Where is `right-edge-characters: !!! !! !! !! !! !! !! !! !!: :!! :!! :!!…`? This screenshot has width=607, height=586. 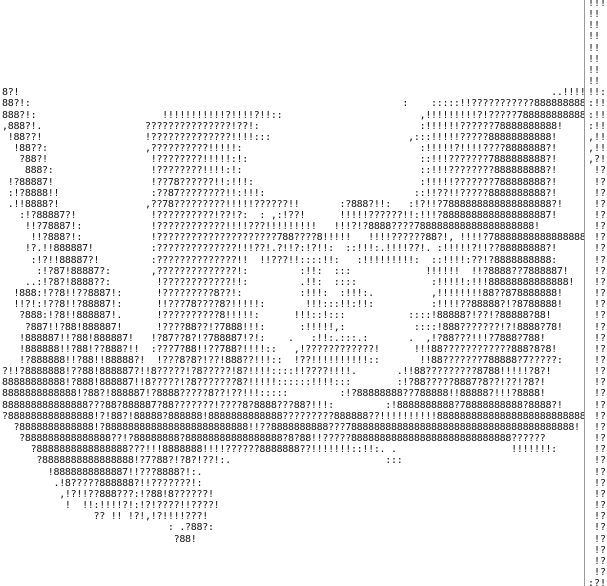
right-edge-characters: !!! !! !! !! !! !! !! !! !!: :!! :!! :!!… is located at coordinates (597, 293).